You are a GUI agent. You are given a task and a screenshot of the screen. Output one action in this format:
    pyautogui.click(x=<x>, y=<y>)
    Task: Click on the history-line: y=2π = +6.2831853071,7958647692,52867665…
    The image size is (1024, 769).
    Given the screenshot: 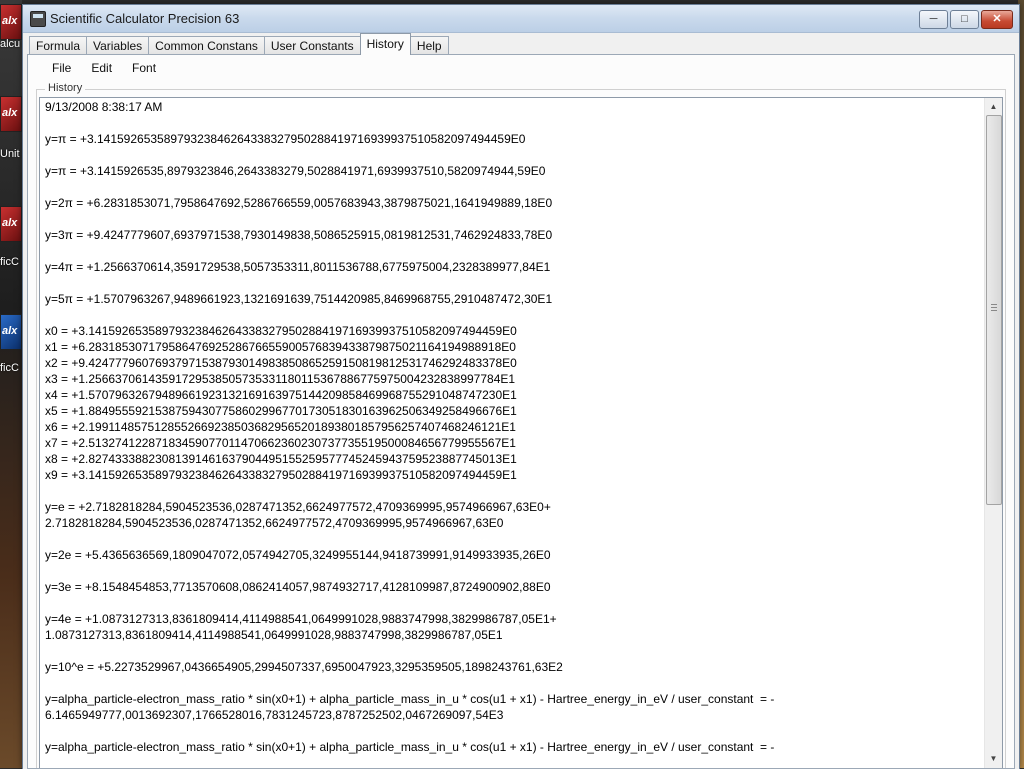 What is the action you would take?
    pyautogui.click(x=299, y=203)
    